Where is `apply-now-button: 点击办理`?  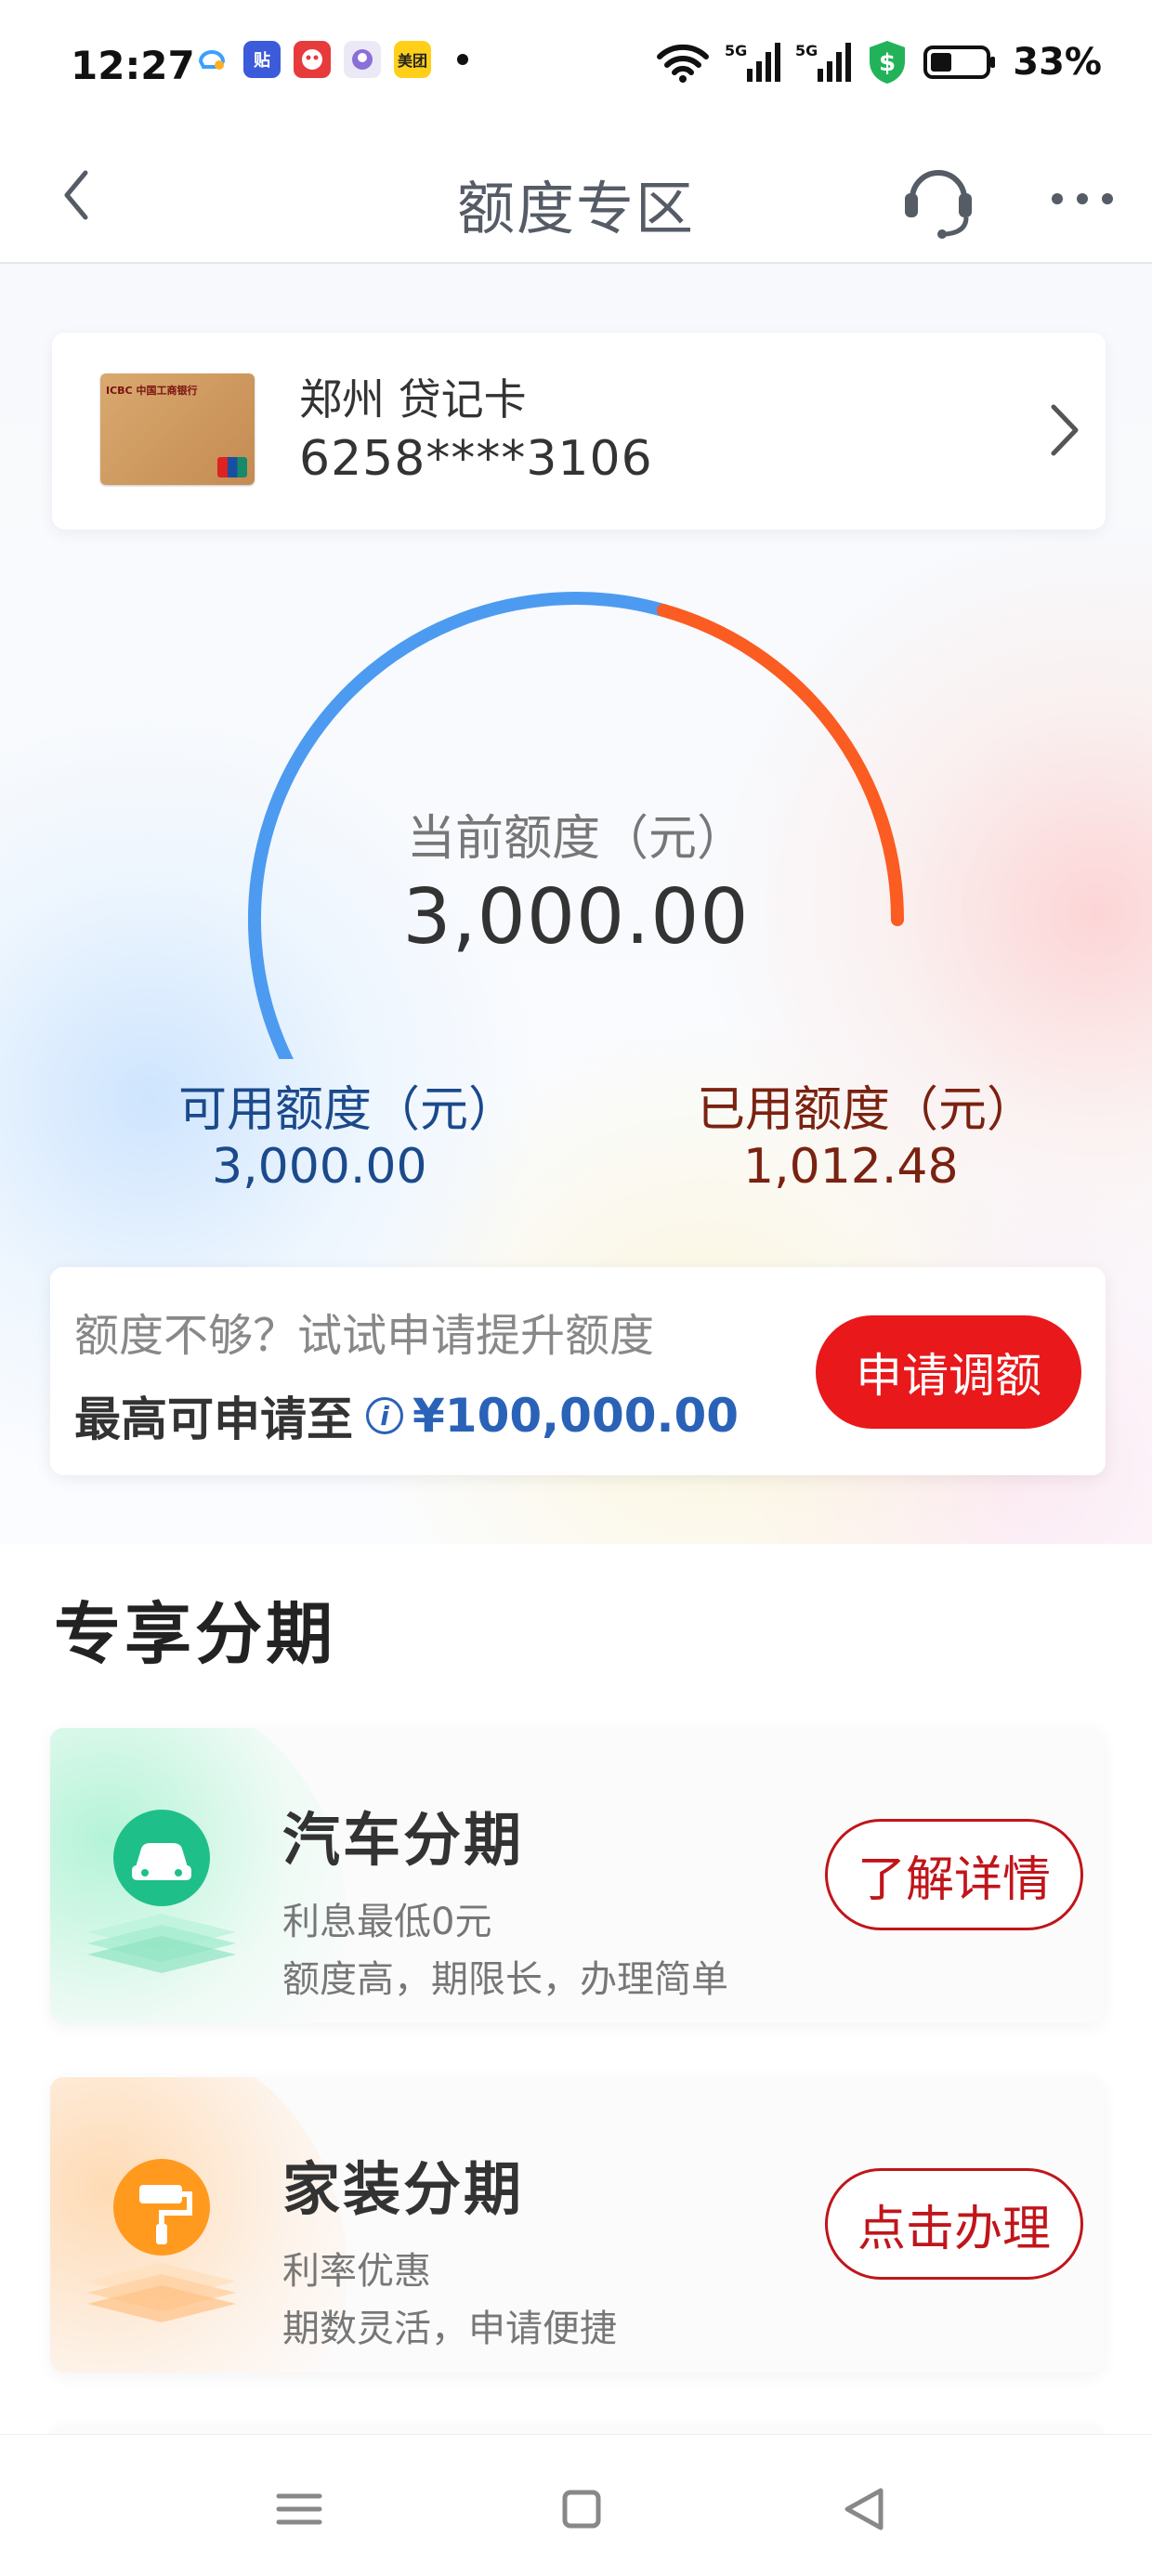 apply-now-button: 点击办理 is located at coordinates (954, 2224).